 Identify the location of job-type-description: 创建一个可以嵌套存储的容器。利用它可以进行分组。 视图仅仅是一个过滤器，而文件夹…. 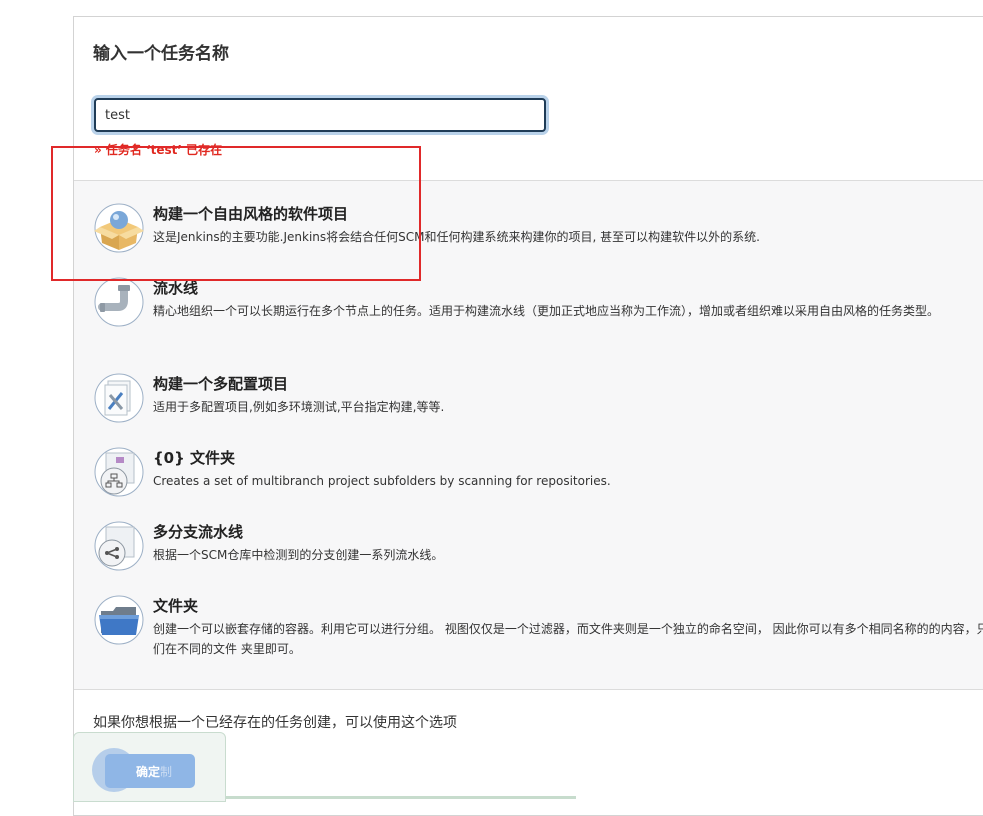
(568, 639).